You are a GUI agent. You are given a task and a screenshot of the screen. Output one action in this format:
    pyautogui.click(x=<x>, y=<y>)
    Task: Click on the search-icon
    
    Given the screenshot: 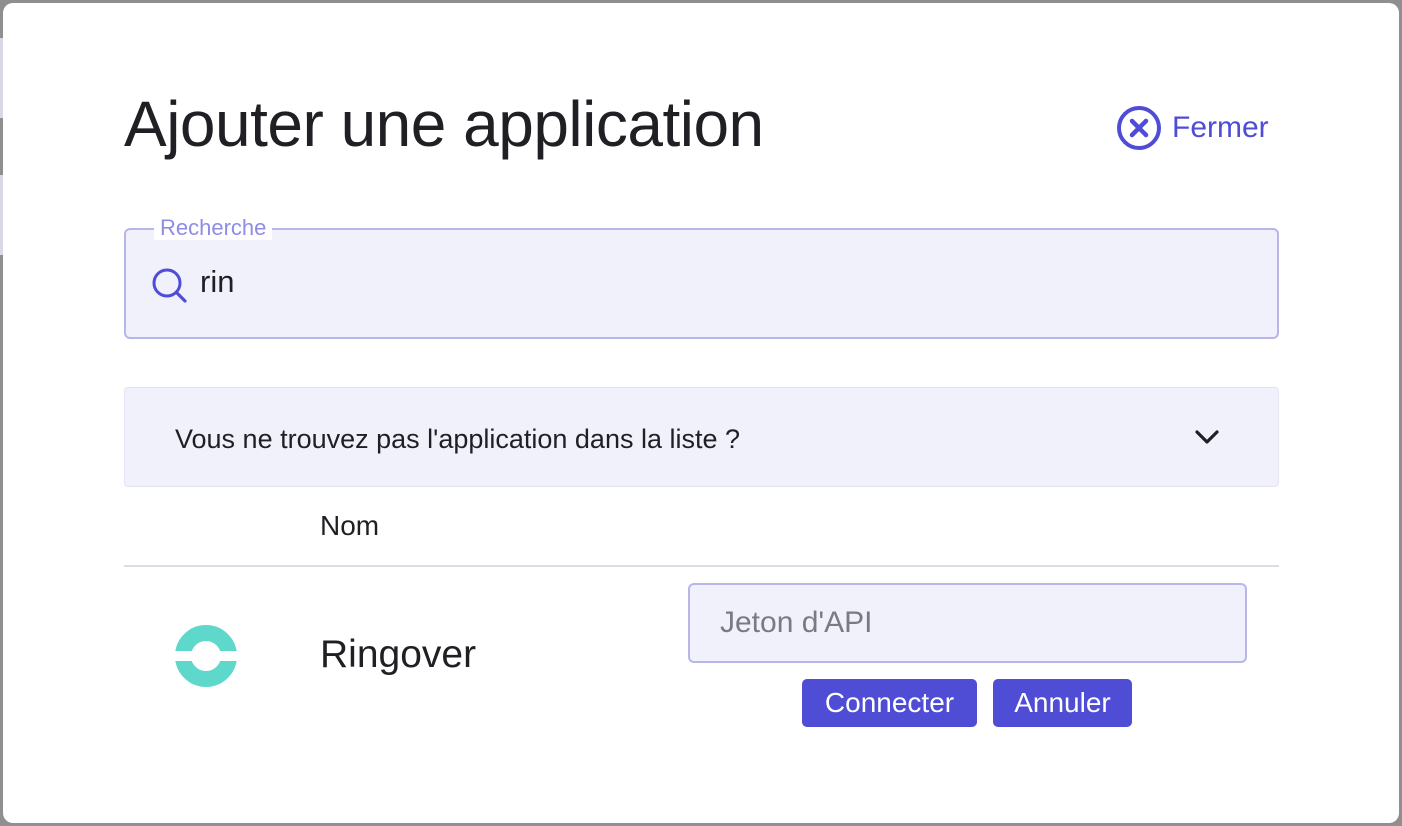 What is the action you would take?
    pyautogui.click(x=170, y=288)
    